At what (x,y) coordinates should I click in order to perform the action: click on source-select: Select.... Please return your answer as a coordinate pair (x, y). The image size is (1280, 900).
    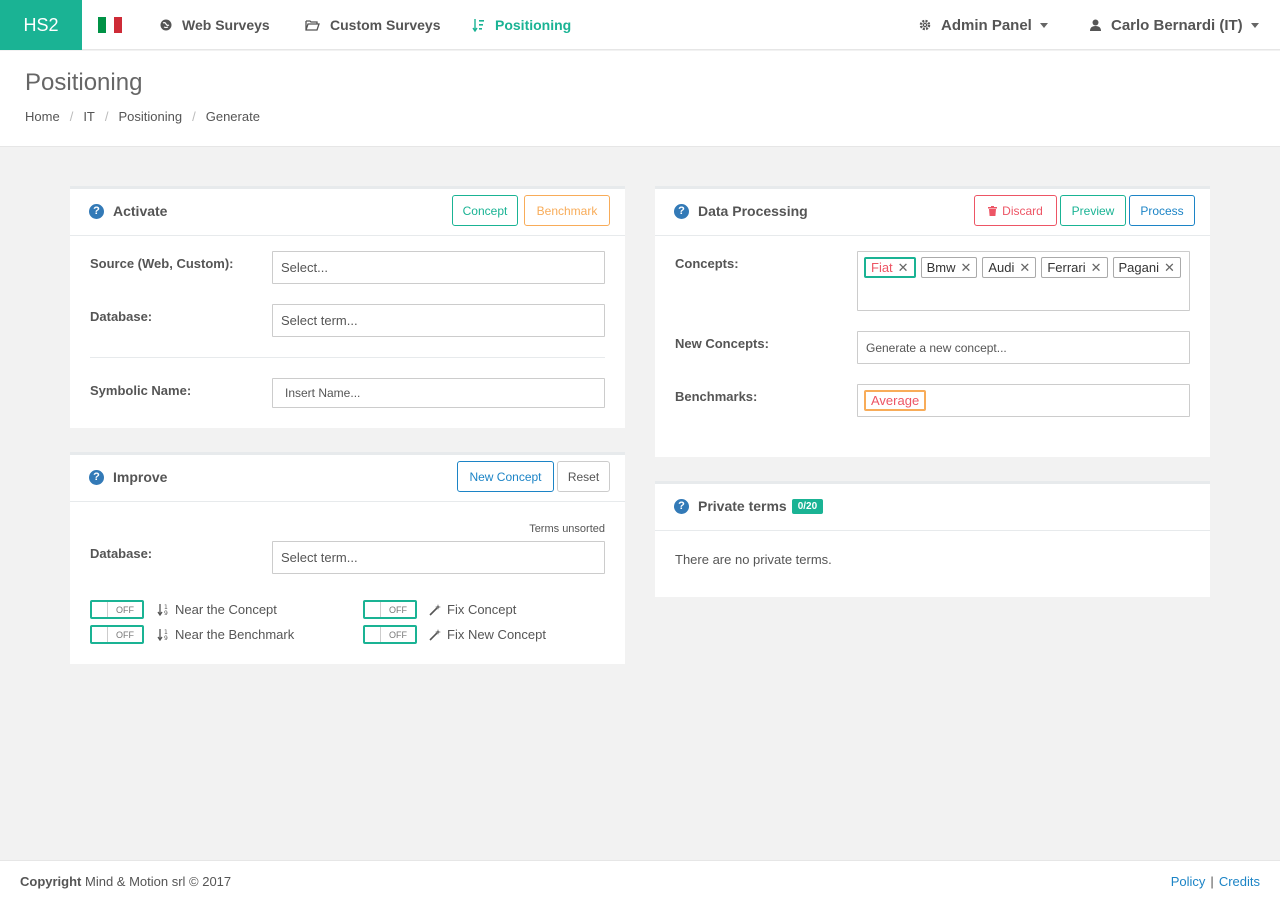
    Looking at the image, I should click on (438, 267).